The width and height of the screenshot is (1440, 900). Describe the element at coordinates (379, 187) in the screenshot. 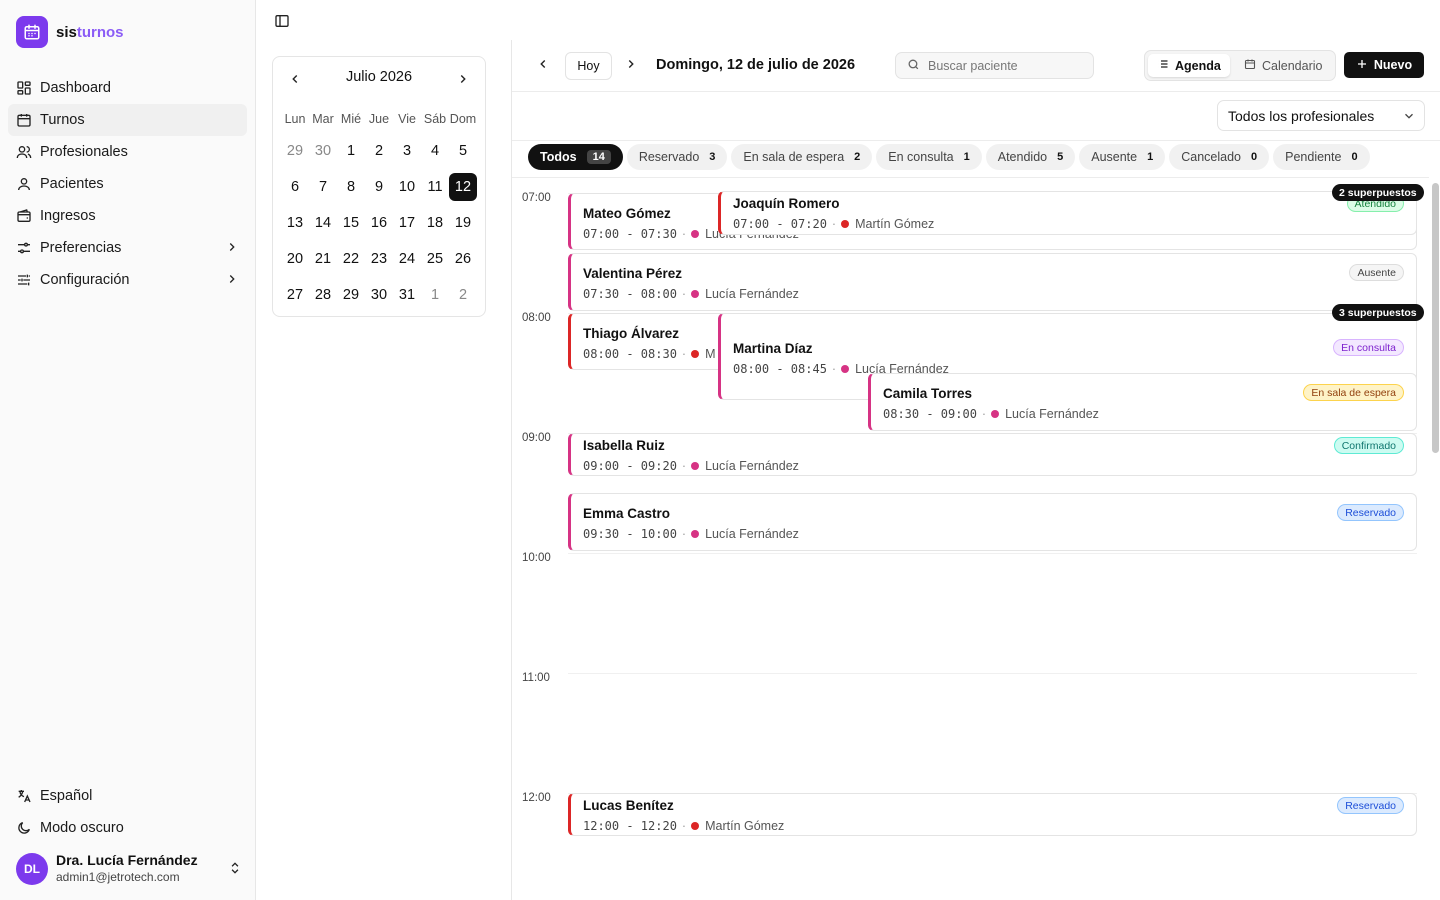

I see `calendar-day: 9` at that location.